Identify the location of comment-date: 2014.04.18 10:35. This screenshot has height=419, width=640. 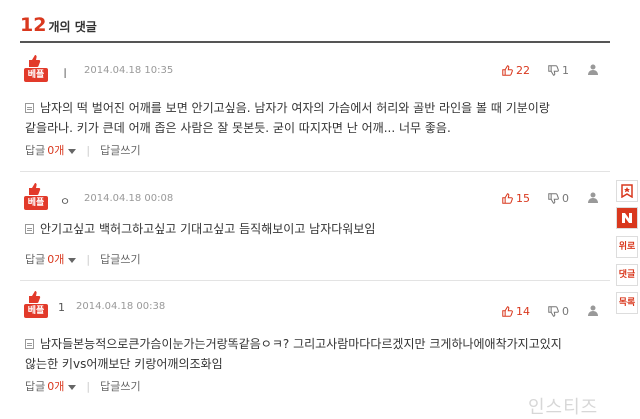
(129, 70).